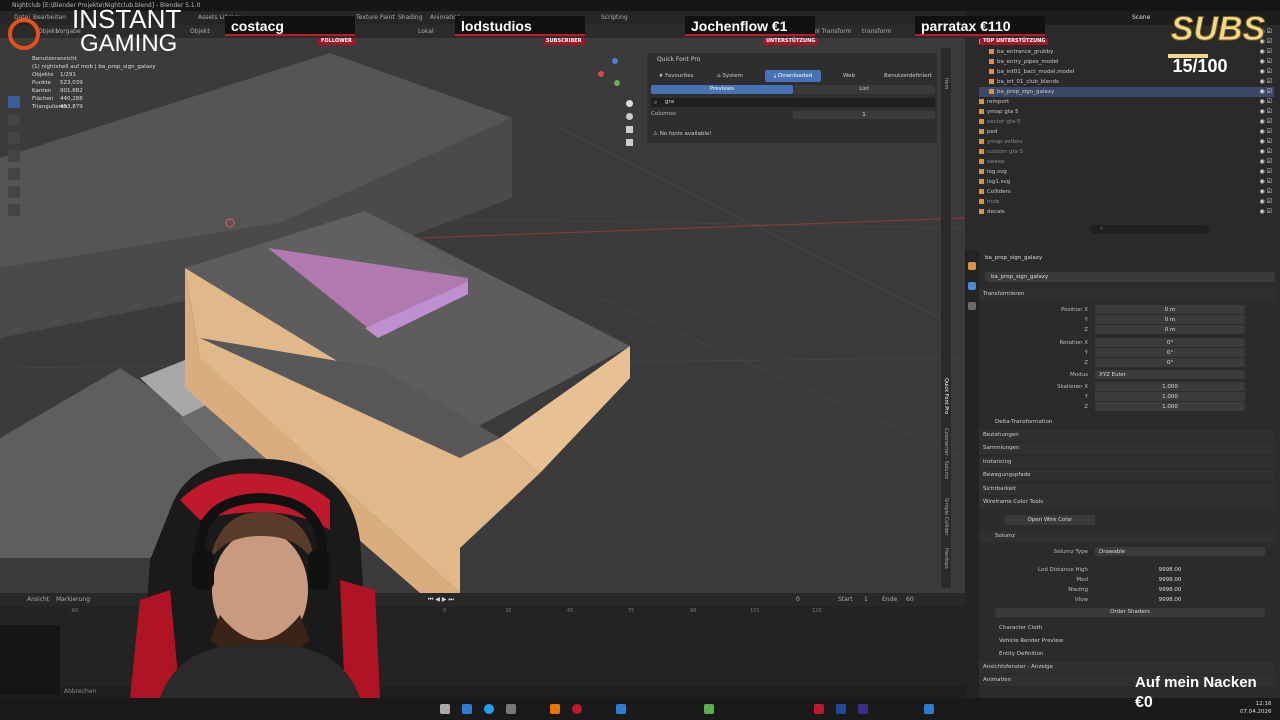  What do you see at coordinates (1170, 589) in the screenshot?
I see `lod-low-field: 9998.00` at bounding box center [1170, 589].